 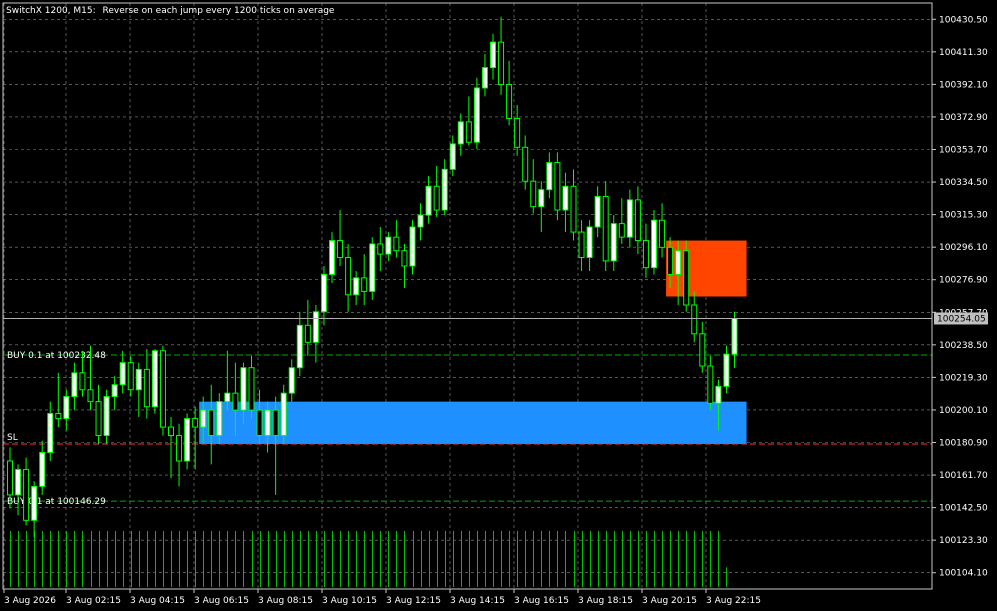 What do you see at coordinates (963, 151) in the screenshot?
I see `price-label: 100353.70` at bounding box center [963, 151].